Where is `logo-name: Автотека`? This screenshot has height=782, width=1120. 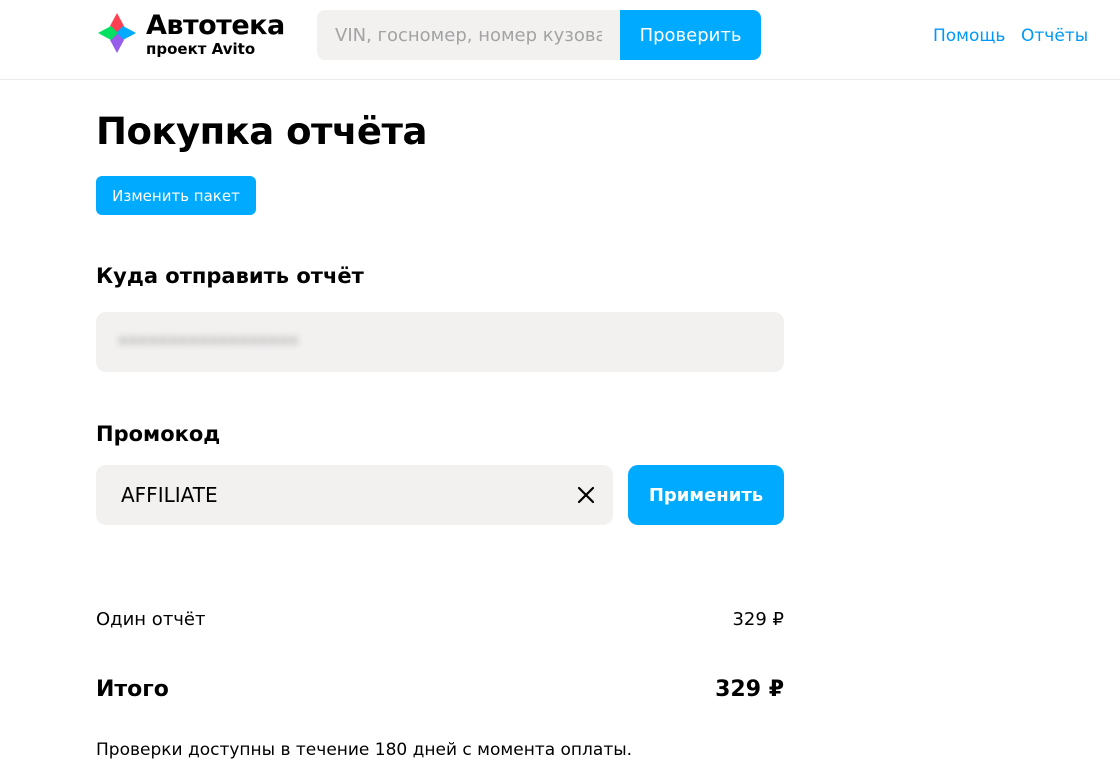
logo-name: Автотека is located at coordinates (215, 25).